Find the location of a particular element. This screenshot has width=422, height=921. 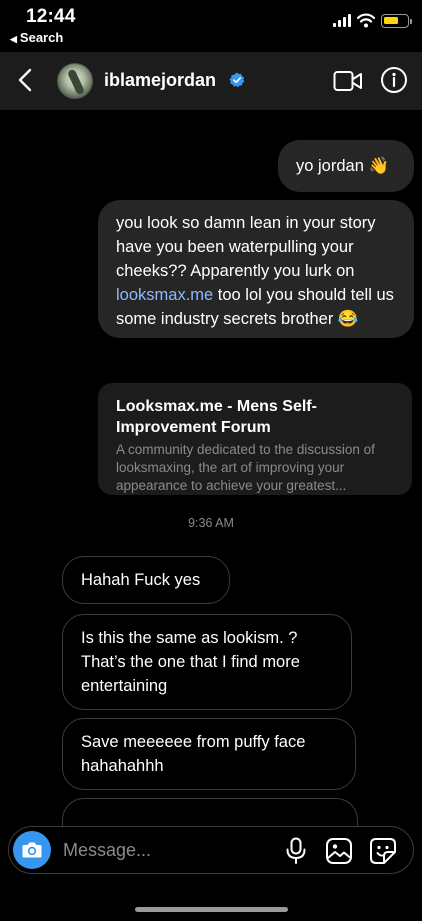

info-icon is located at coordinates (394, 80).